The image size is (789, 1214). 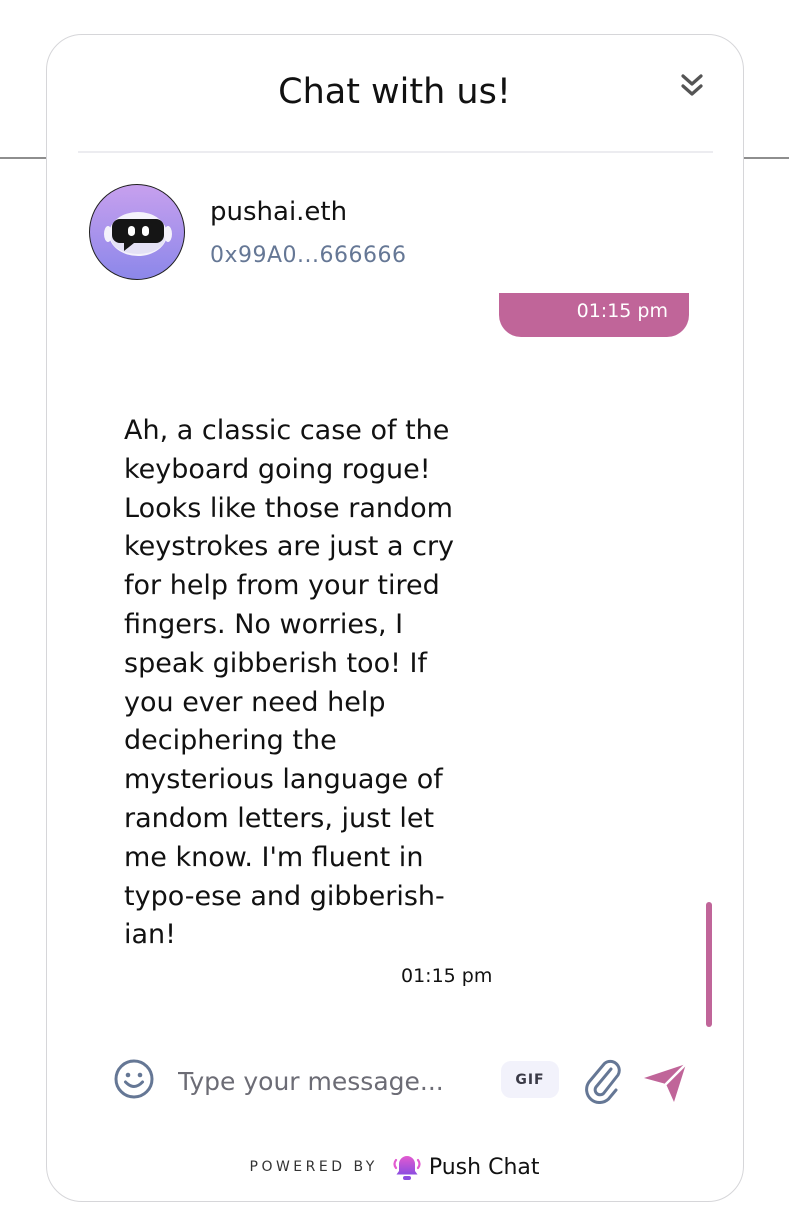 I want to click on paperclip-icon, so click(x=603, y=1081).